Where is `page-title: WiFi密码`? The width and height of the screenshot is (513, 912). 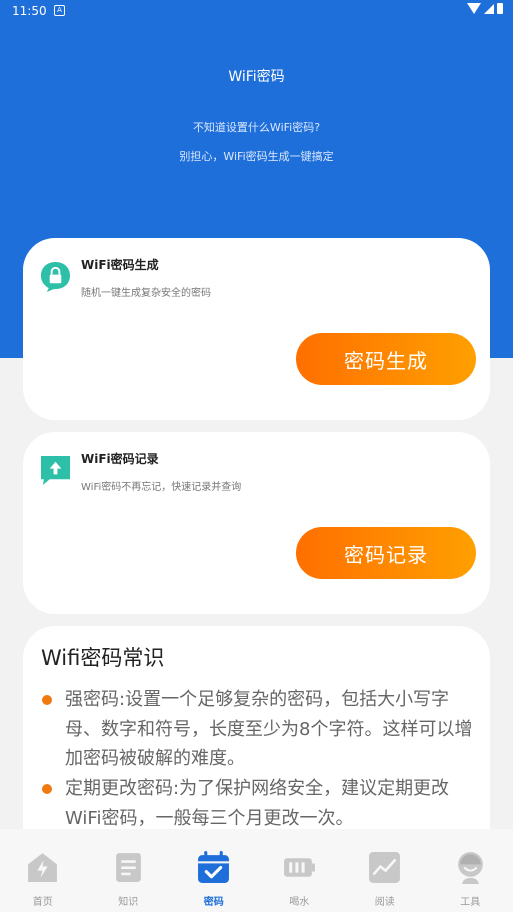
page-title: WiFi密码 is located at coordinates (256, 77).